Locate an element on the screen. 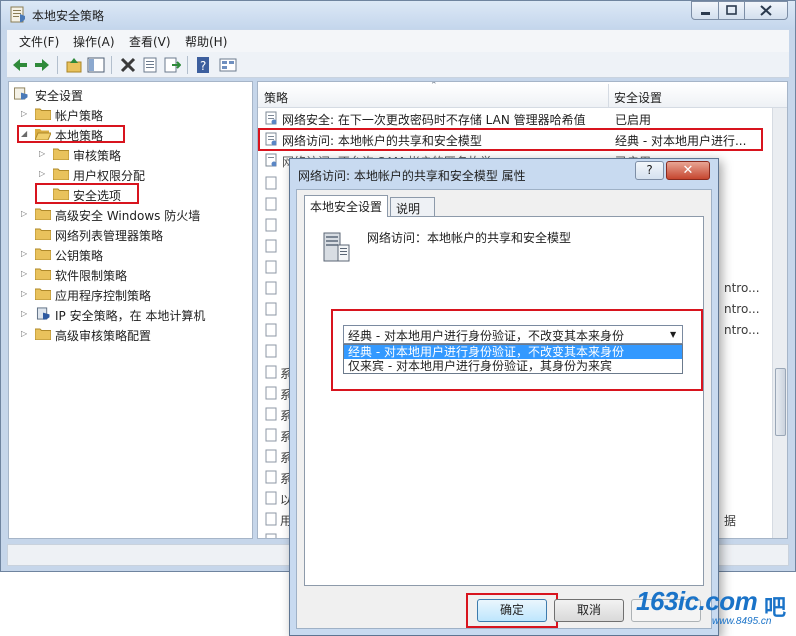  show-hide-tree-icon is located at coordinates (96, 65).